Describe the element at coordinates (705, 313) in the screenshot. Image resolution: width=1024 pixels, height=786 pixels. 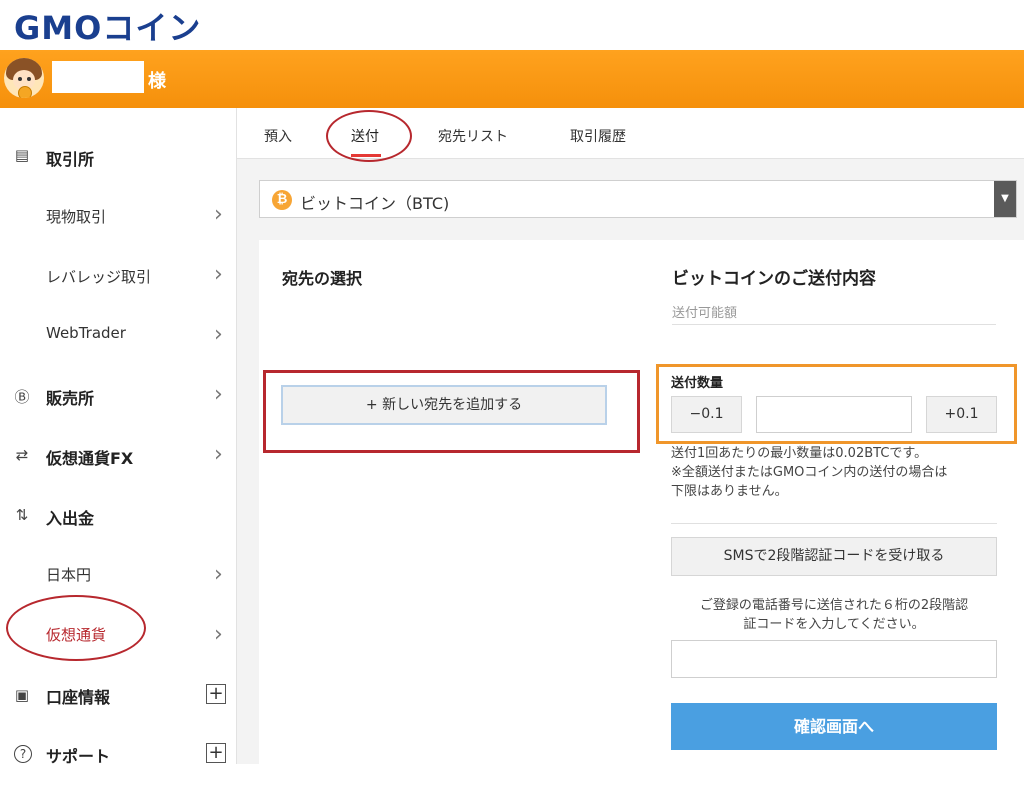
I see `available-amount-label: 送付可能額` at that location.